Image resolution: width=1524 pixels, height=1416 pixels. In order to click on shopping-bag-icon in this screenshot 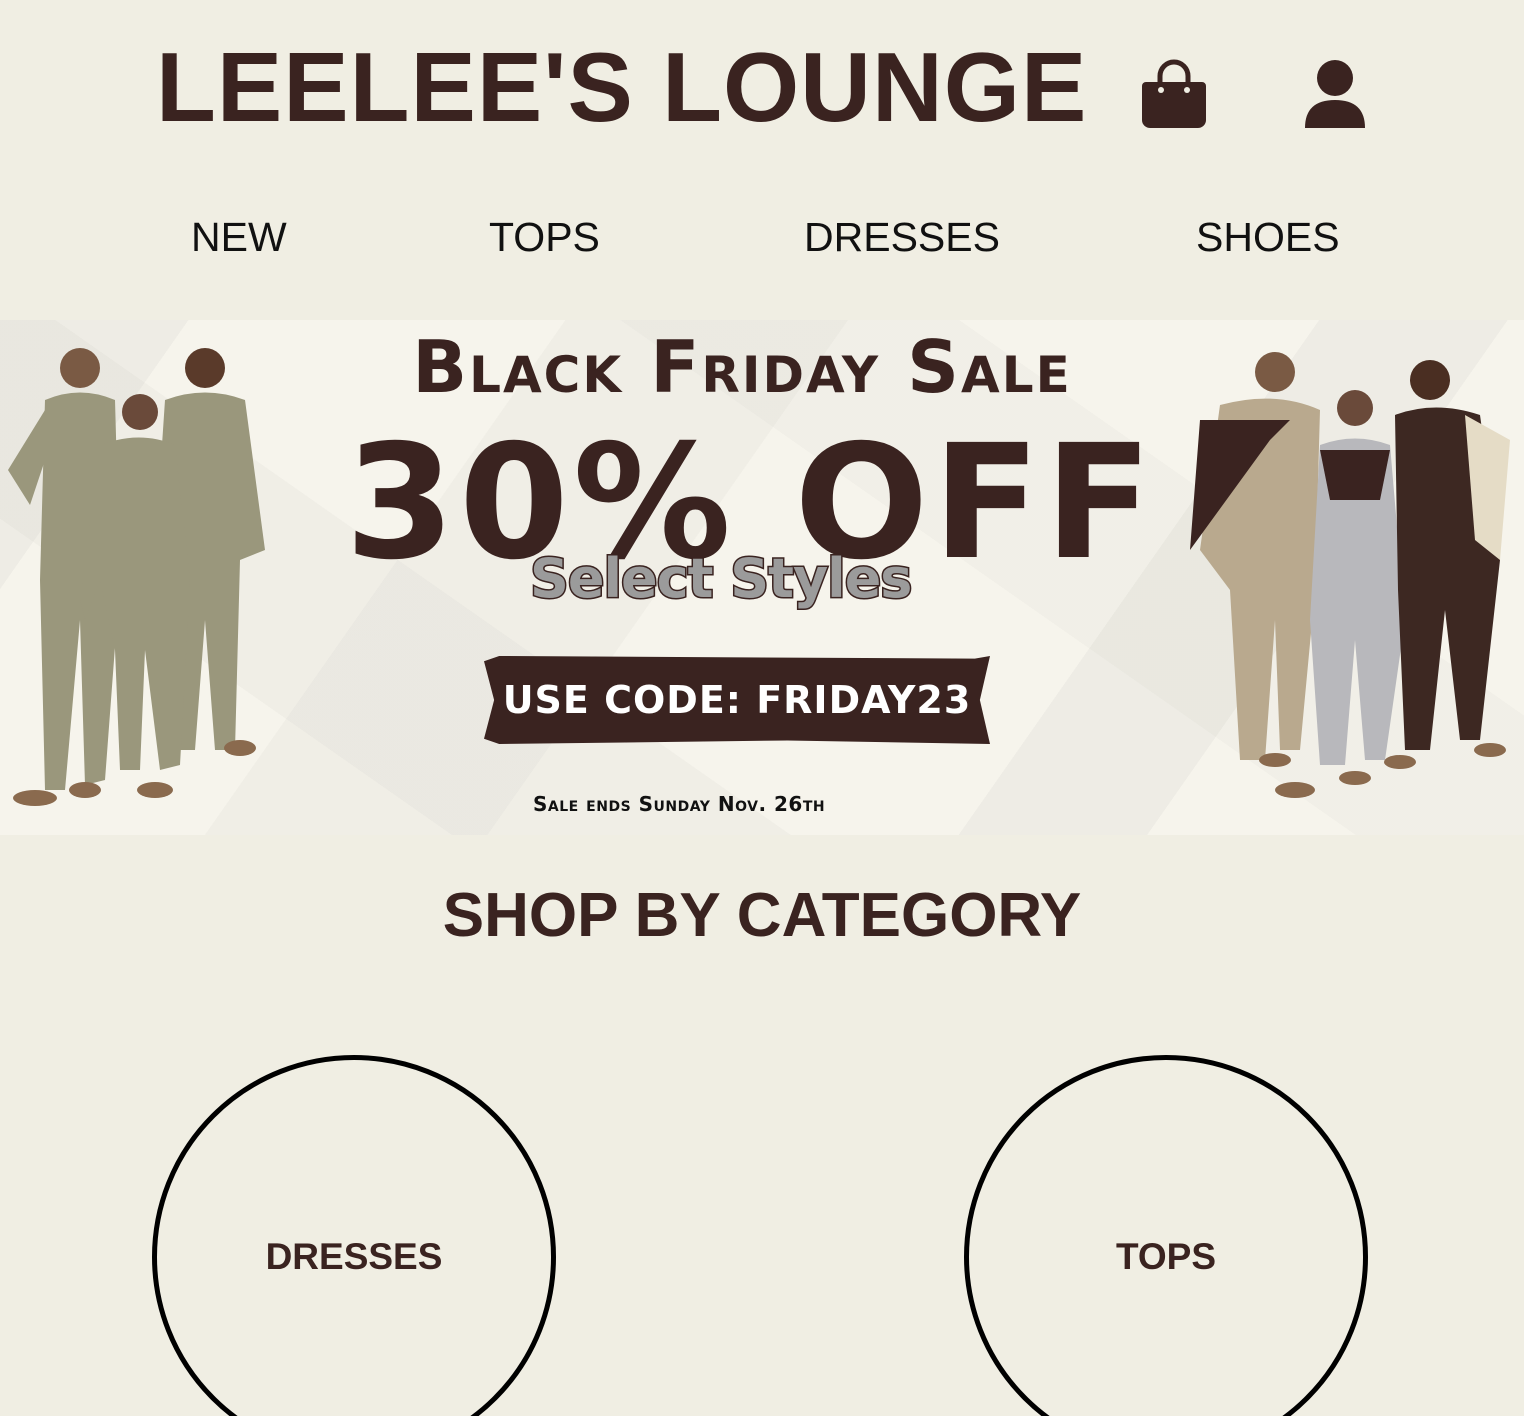, I will do `click(1174, 95)`.